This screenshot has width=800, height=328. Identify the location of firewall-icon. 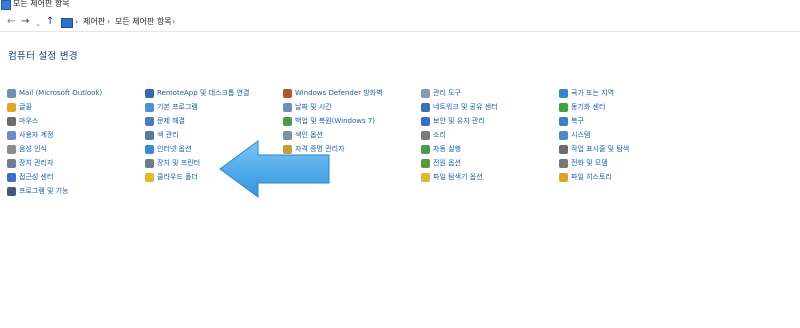
(287, 93).